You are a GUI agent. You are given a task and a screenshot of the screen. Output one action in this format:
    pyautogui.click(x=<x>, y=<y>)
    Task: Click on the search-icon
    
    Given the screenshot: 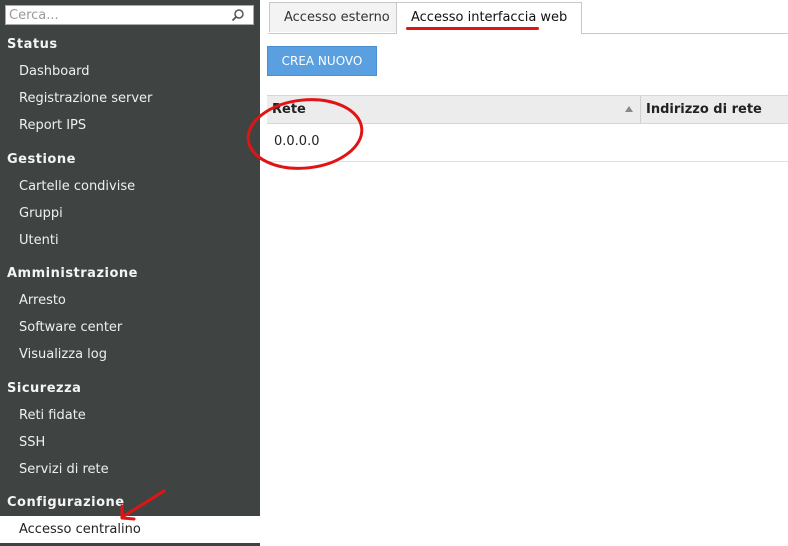 What is the action you would take?
    pyautogui.click(x=238, y=15)
    